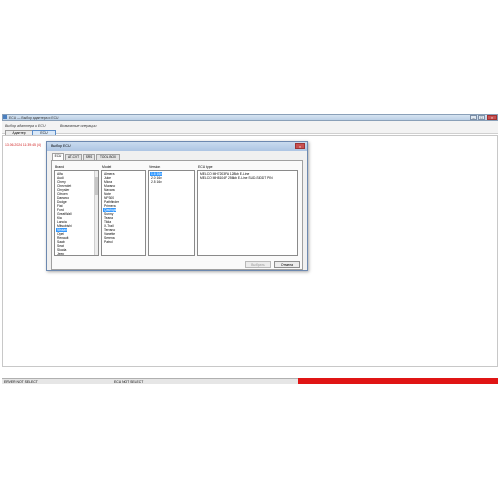  What do you see at coordinates (58, 156) in the screenshot?
I see `tab-ecu: ECU` at bounding box center [58, 156].